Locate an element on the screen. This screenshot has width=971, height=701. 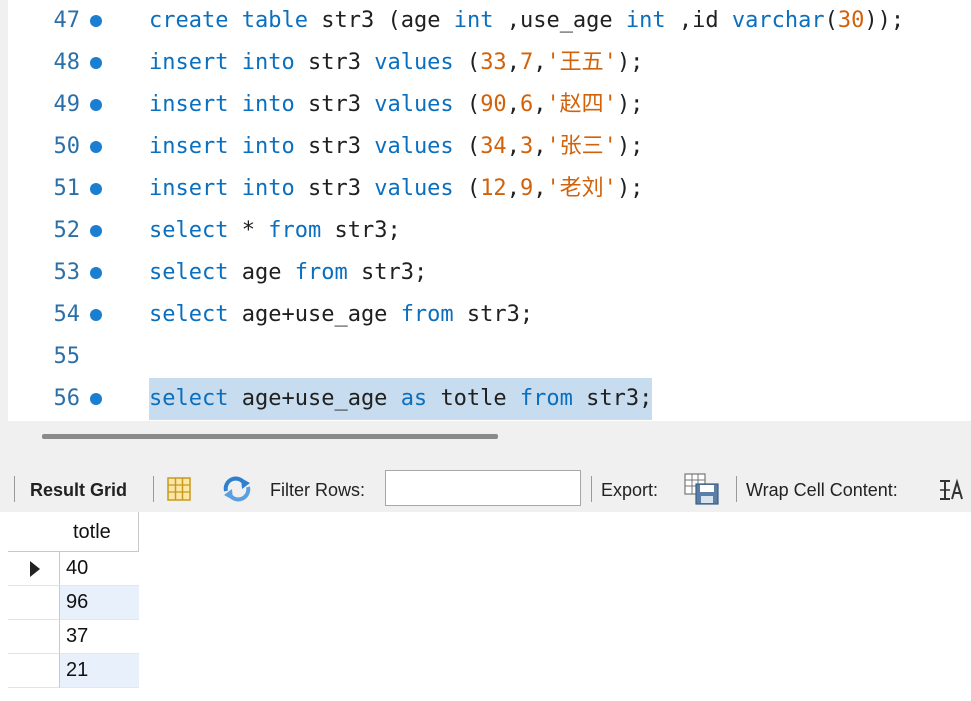
line-number: 52 is located at coordinates (67, 230).